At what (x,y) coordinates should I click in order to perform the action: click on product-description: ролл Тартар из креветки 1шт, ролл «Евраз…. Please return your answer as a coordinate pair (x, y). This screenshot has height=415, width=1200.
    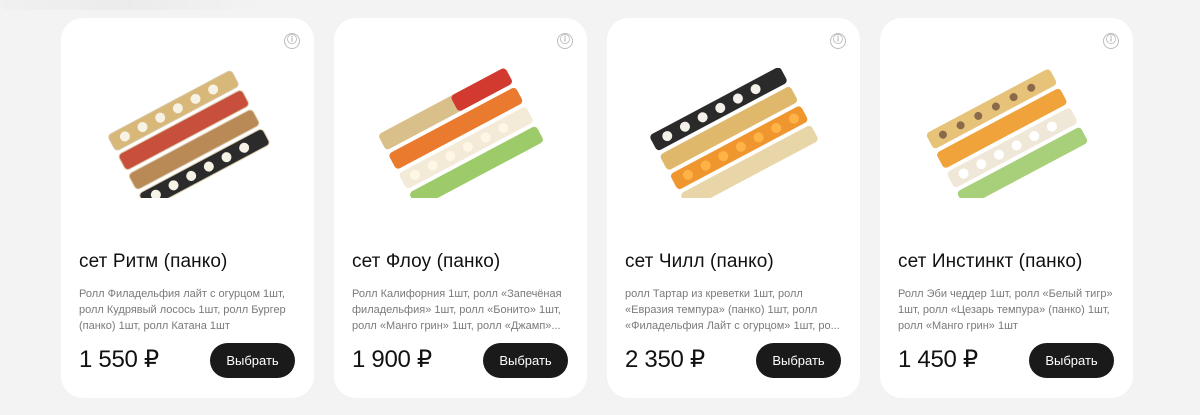
    Looking at the image, I should click on (732, 310).